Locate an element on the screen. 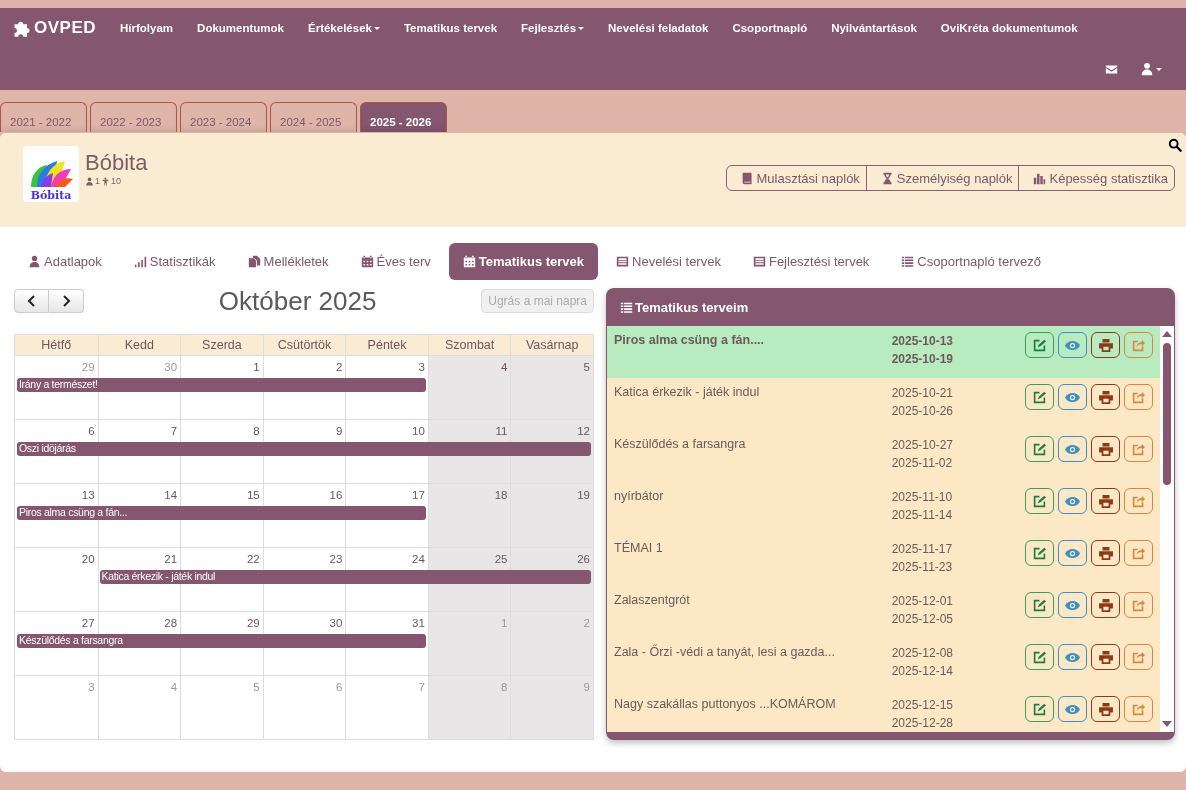 The image size is (1186, 790). section-tab: Statisztikák is located at coordinates (174, 261).